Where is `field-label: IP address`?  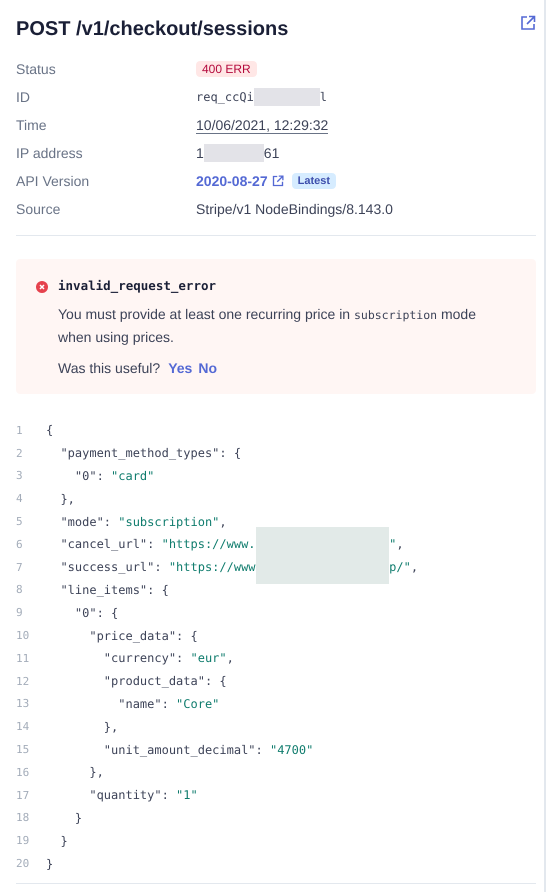
field-label: IP address is located at coordinates (50, 153).